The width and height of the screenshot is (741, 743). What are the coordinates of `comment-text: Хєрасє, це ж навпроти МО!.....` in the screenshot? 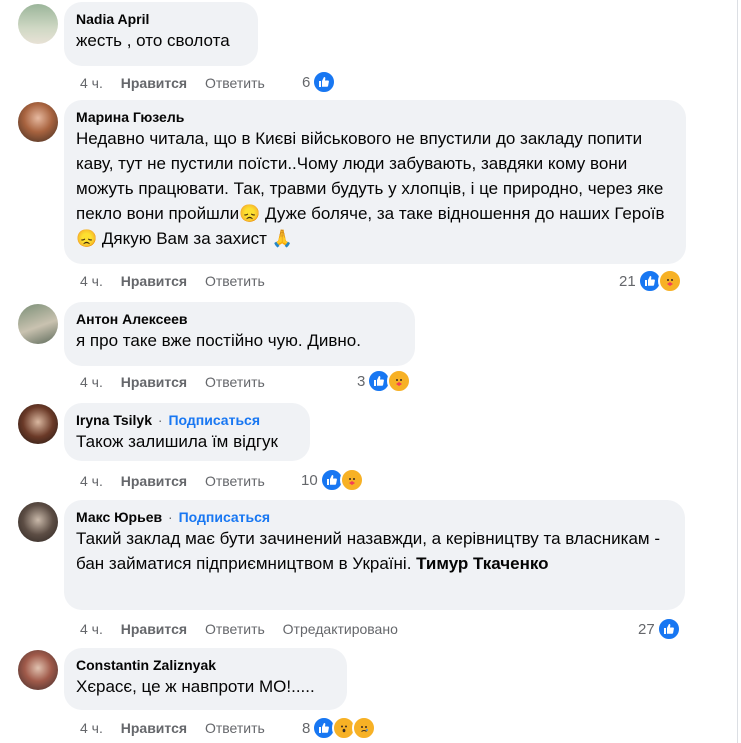 It's located at (195, 686).